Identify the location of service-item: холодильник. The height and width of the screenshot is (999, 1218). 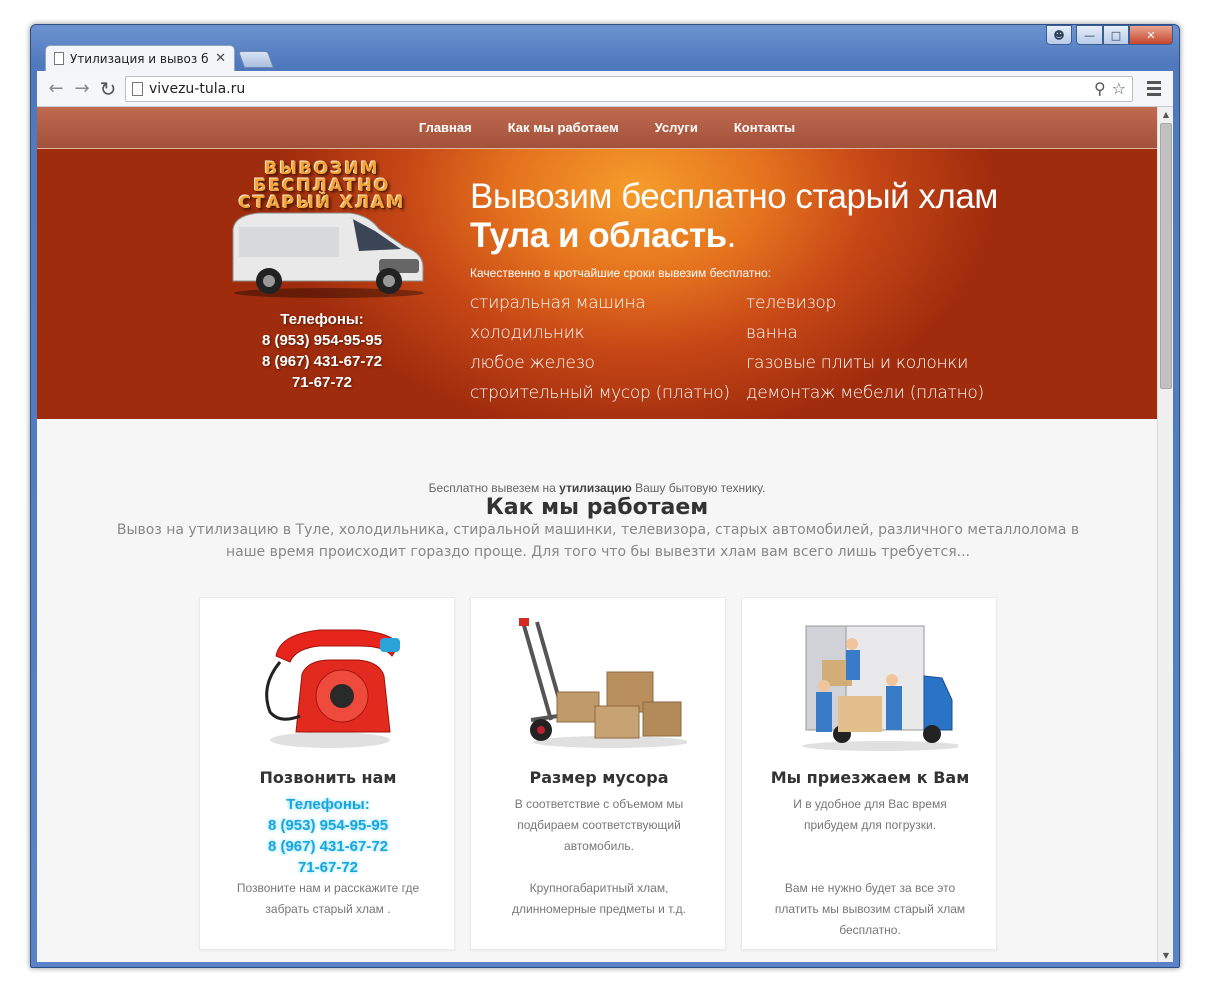
(527, 333).